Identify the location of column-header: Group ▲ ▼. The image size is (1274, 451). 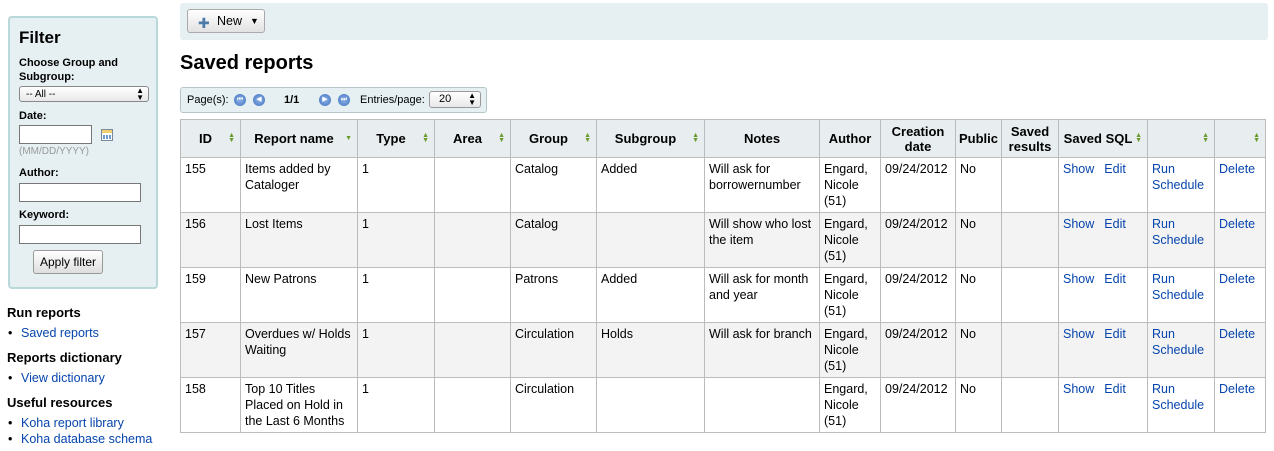
(553, 138).